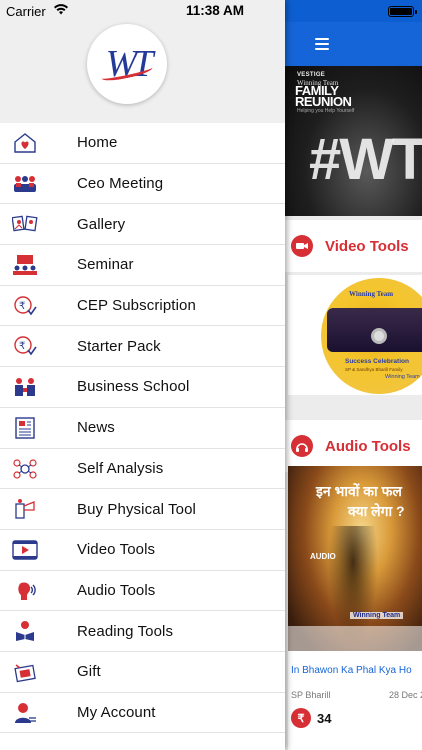 The width and height of the screenshot is (422, 750). Describe the element at coordinates (25, 143) in the screenshot. I see `home-heart-icon` at that location.